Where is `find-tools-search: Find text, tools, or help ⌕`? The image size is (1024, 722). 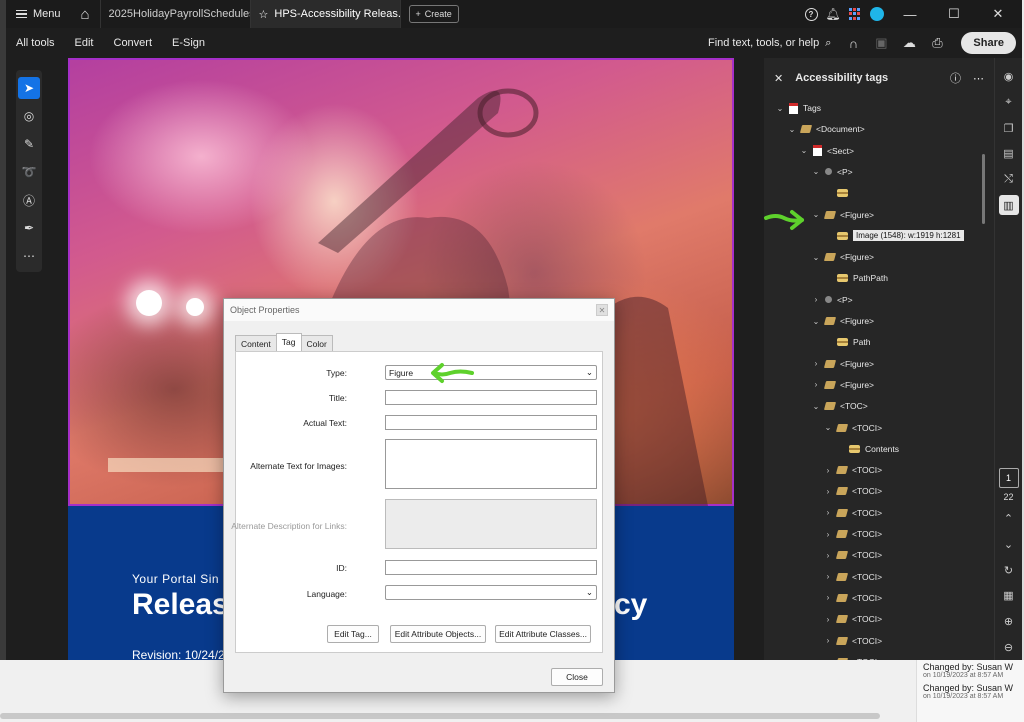 find-tools-search: Find text, tools, or help ⌕ is located at coordinates (769, 43).